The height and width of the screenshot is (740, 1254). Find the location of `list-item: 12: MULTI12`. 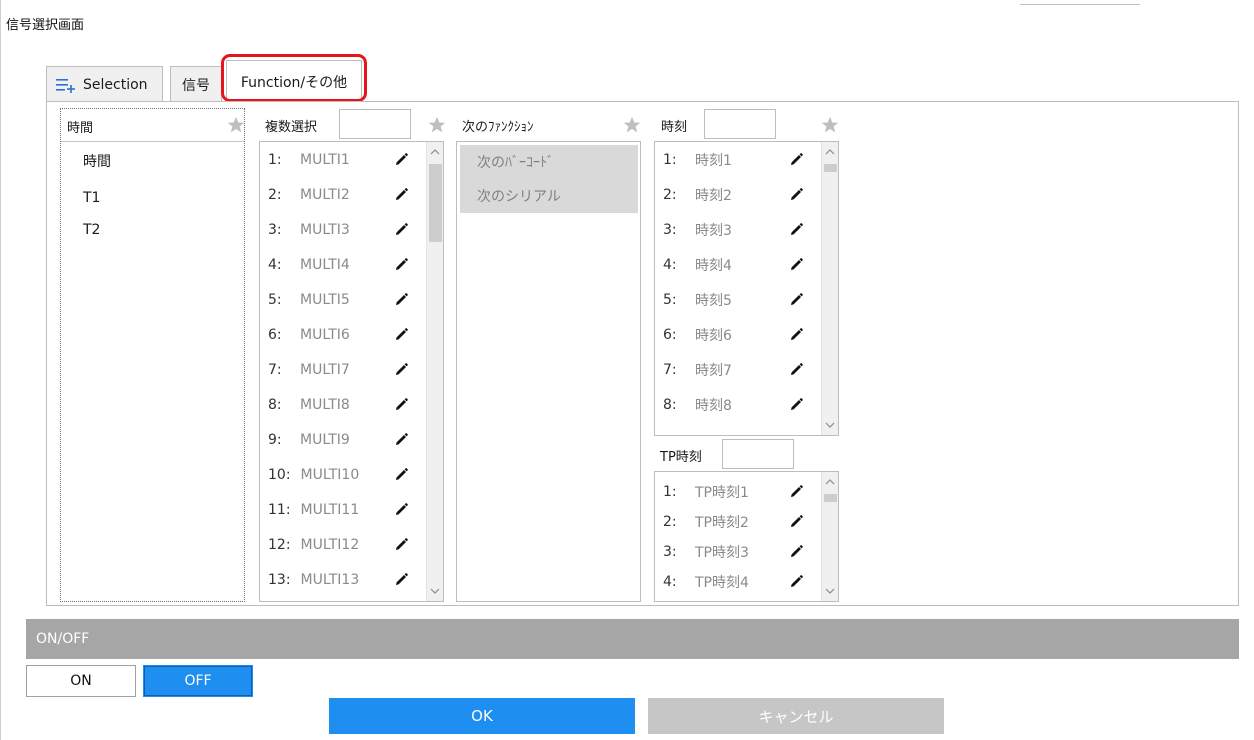

list-item: 12: MULTI12 is located at coordinates (313, 545).